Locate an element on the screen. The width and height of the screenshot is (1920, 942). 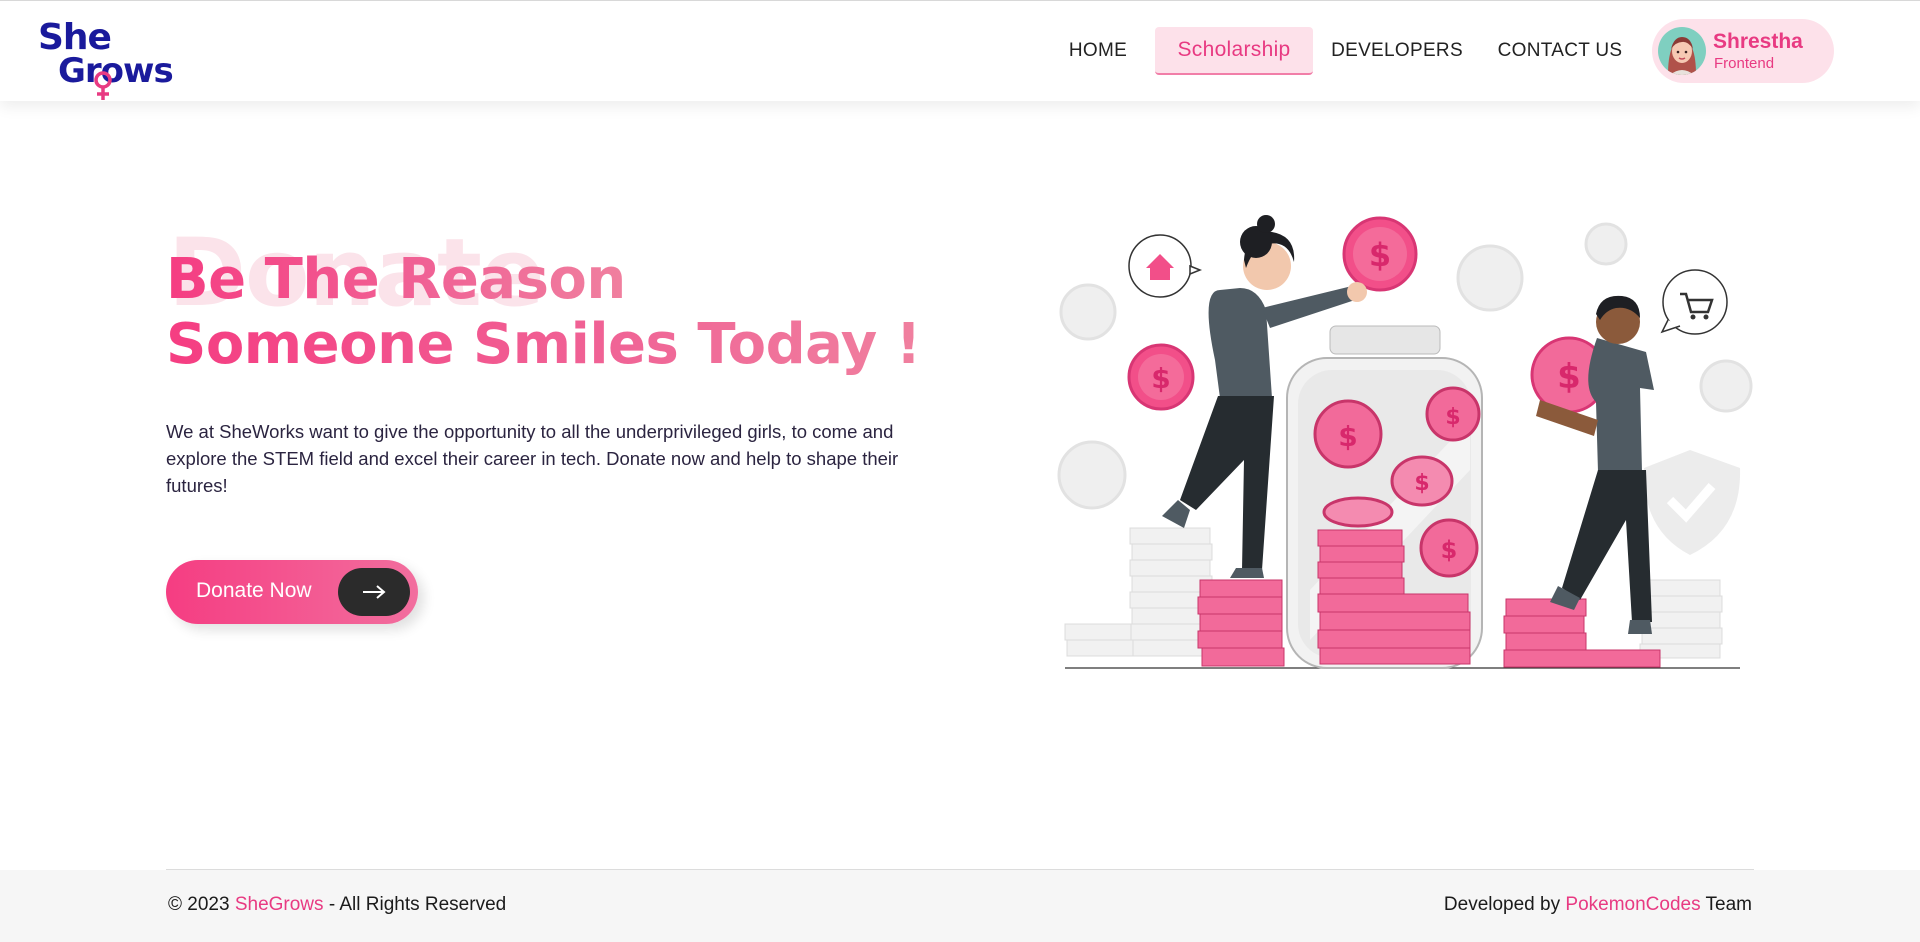
arrow-right-icon is located at coordinates (374, 592).